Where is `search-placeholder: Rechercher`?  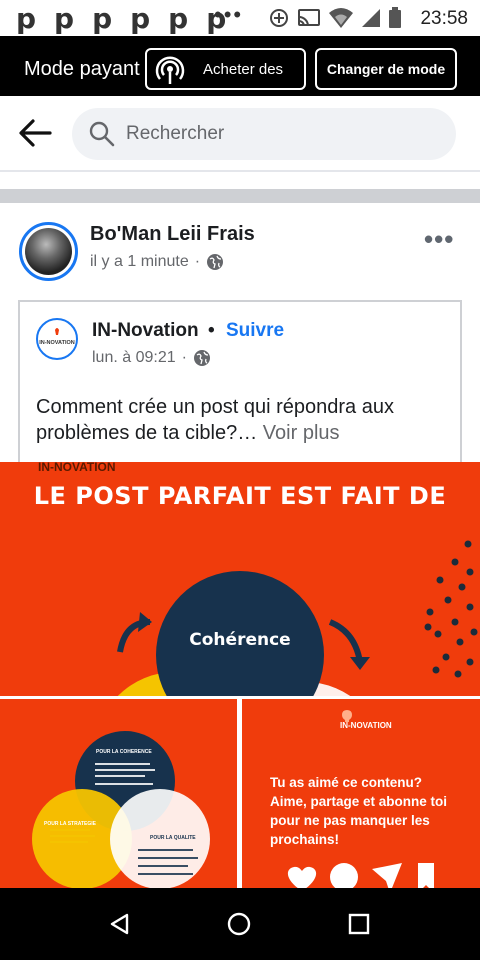 search-placeholder: Rechercher is located at coordinates (175, 133).